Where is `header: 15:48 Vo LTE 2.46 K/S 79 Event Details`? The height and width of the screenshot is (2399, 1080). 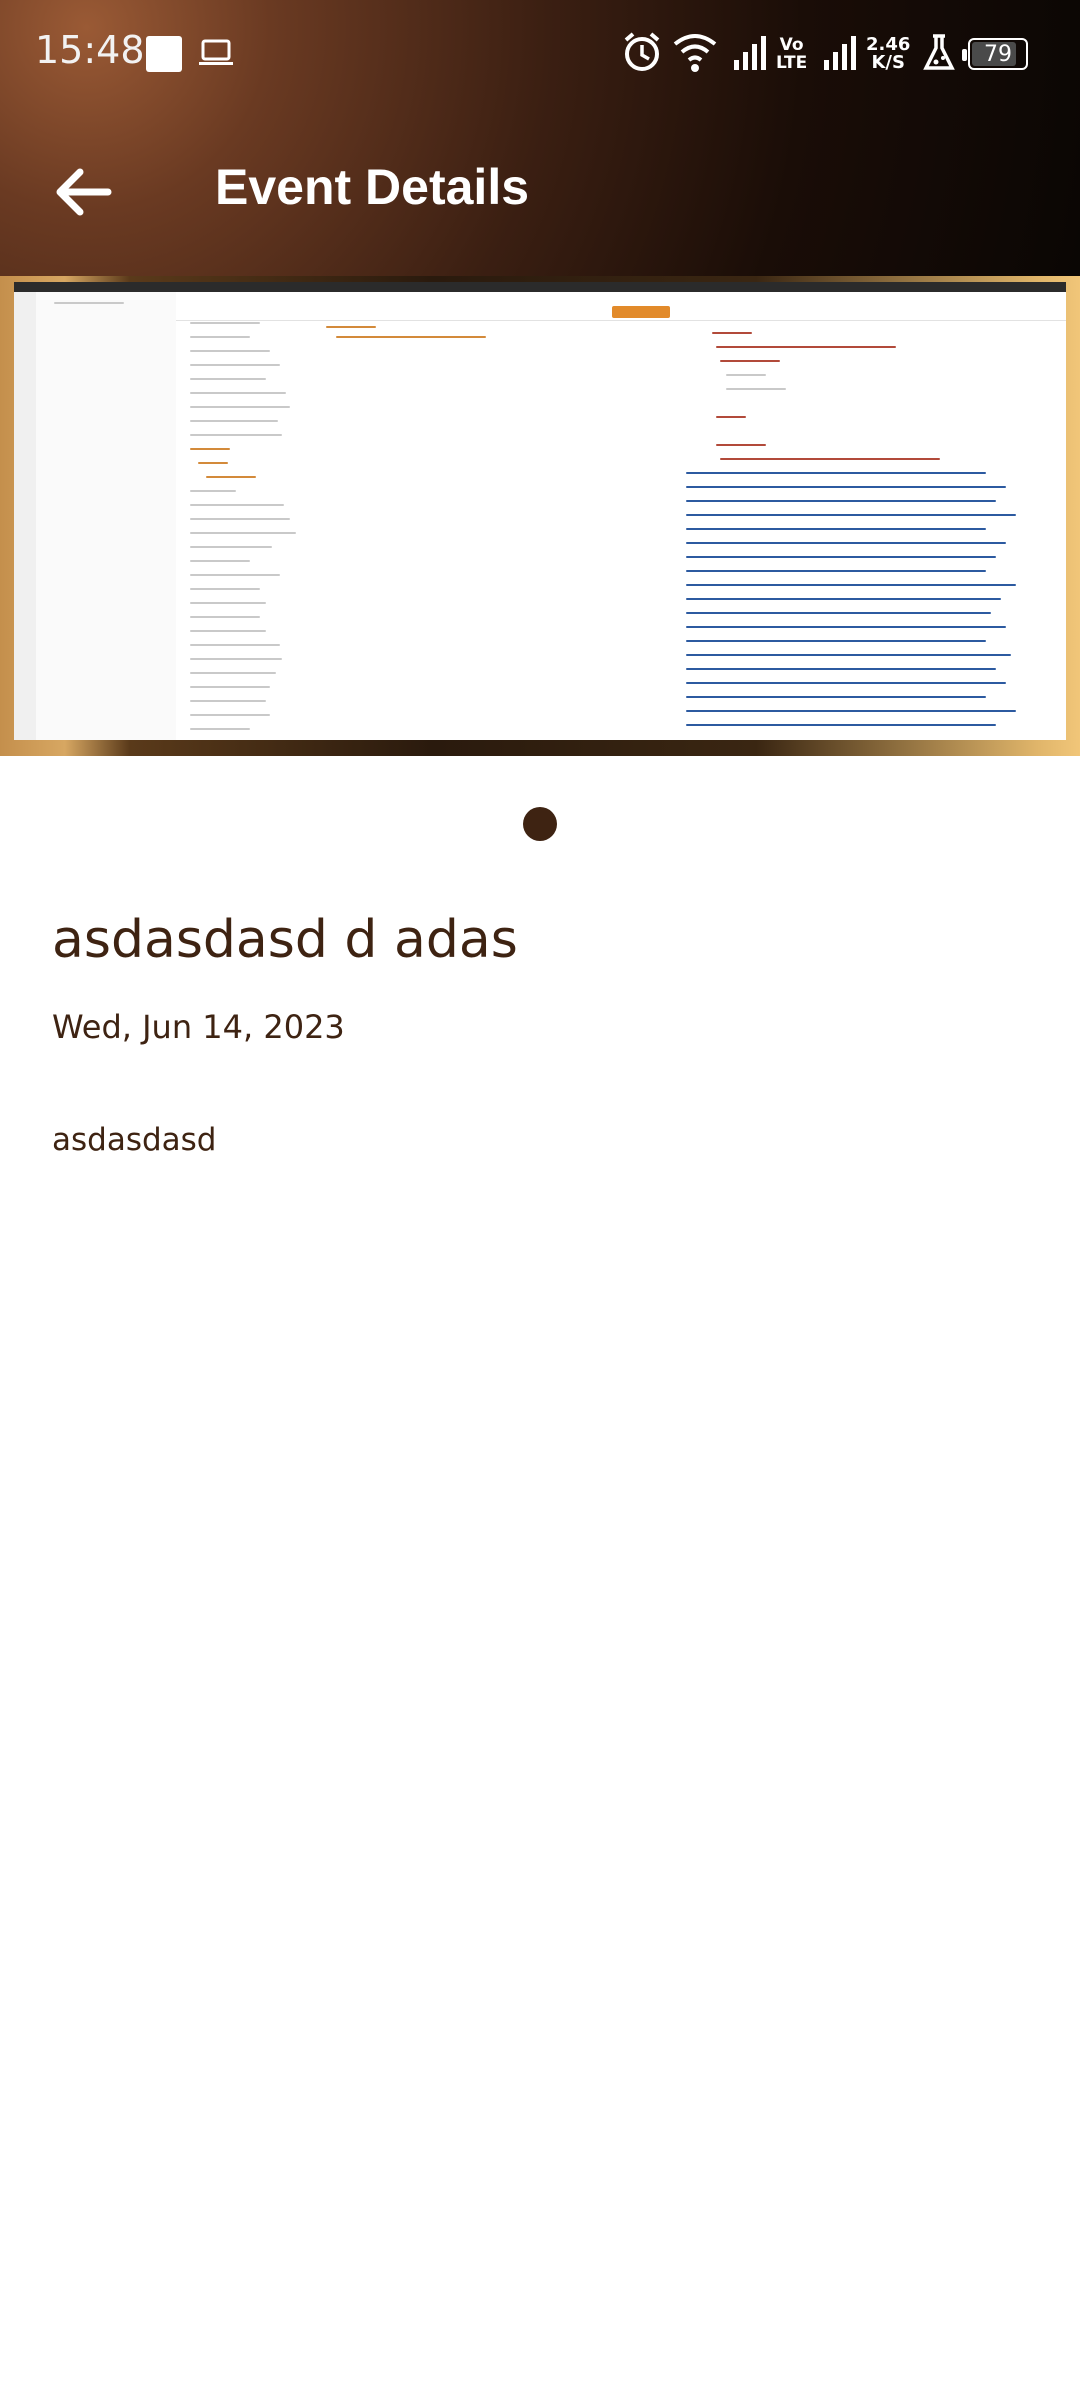 header: 15:48 Vo LTE 2.46 K/S 79 Event Details is located at coordinates (540, 138).